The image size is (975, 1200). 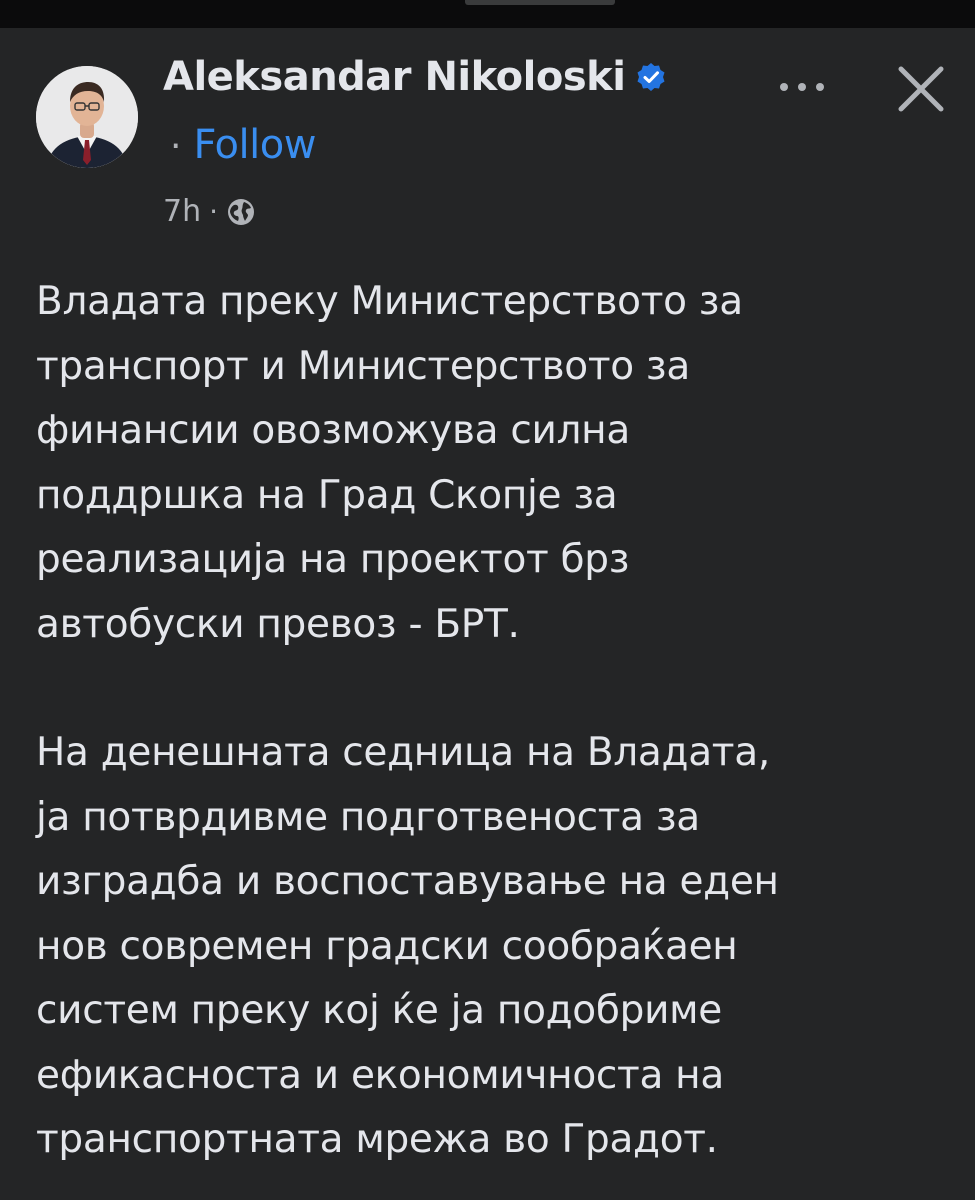 What do you see at coordinates (241, 212) in the screenshot?
I see `globe-icon` at bounding box center [241, 212].